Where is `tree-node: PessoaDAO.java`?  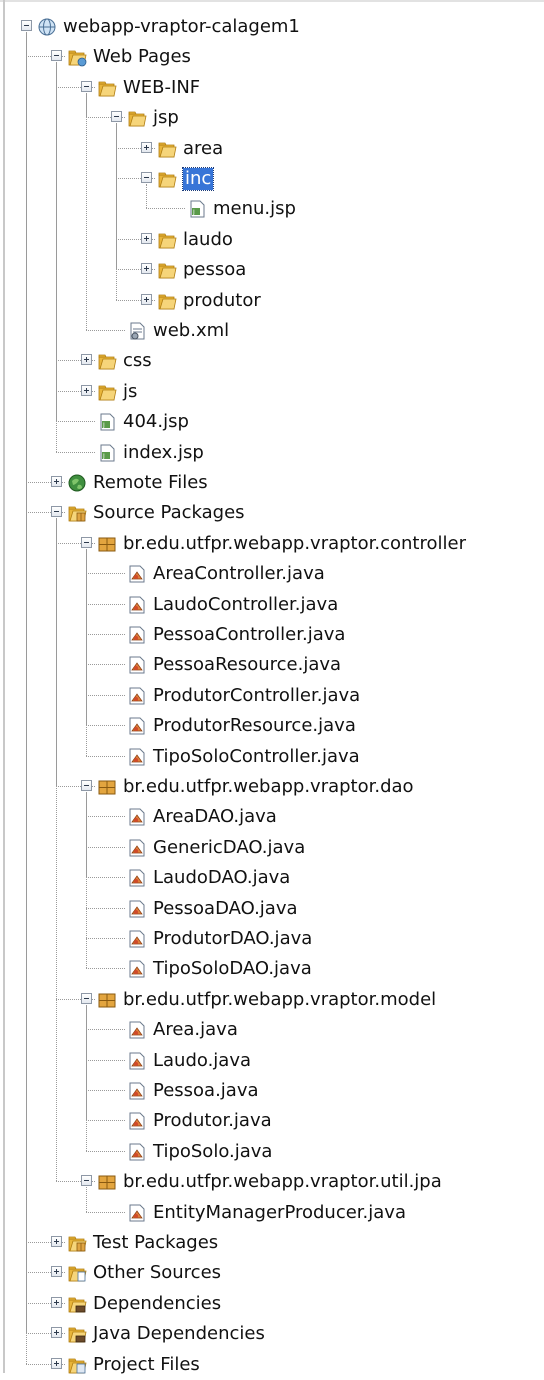
tree-node: PessoaDAO.java is located at coordinates (272, 909).